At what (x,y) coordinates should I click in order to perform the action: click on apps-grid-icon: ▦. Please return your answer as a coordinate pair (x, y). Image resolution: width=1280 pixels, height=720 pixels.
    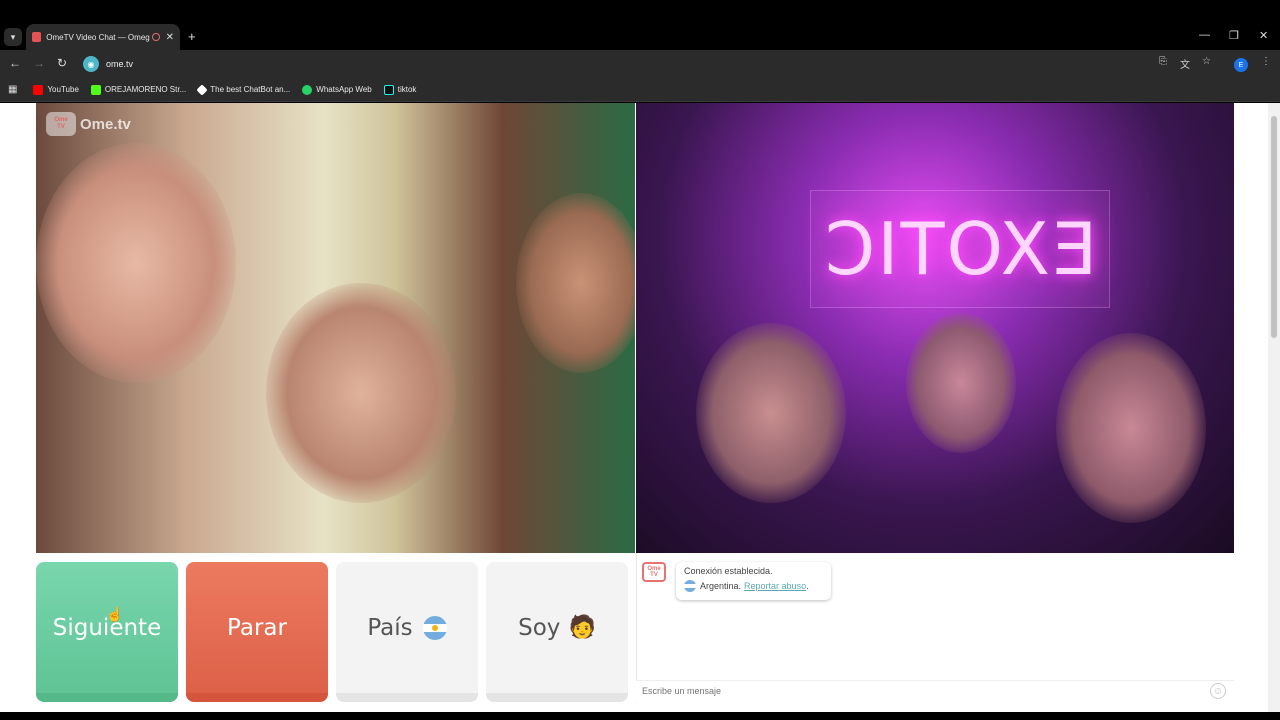
    Looking at the image, I should click on (12, 89).